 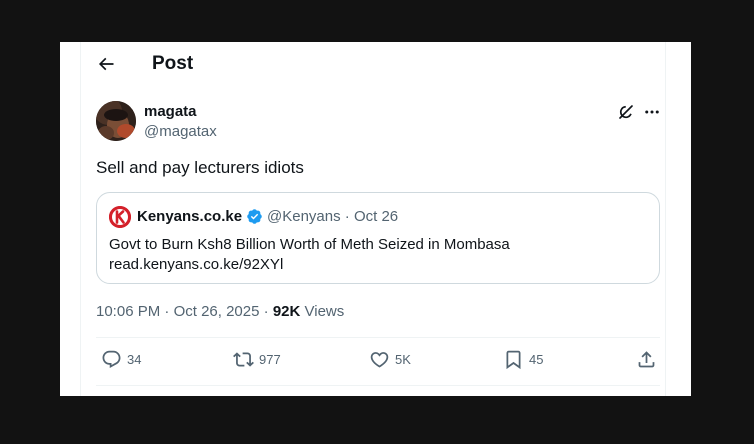 What do you see at coordinates (257, 359) in the screenshot?
I see `repost-button: 977` at bounding box center [257, 359].